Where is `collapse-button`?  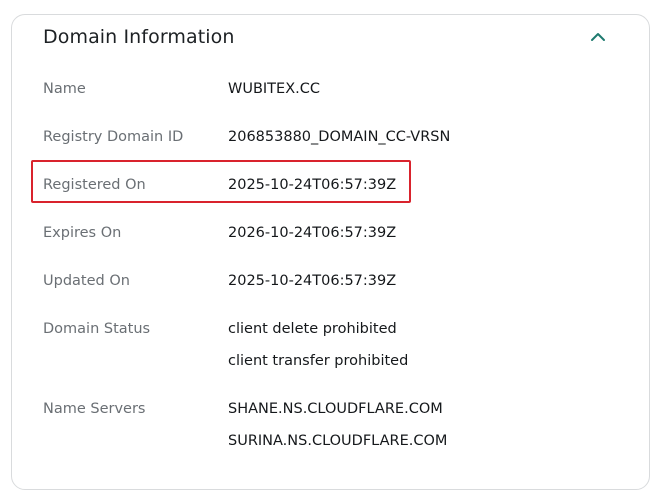 collapse-button is located at coordinates (598, 37).